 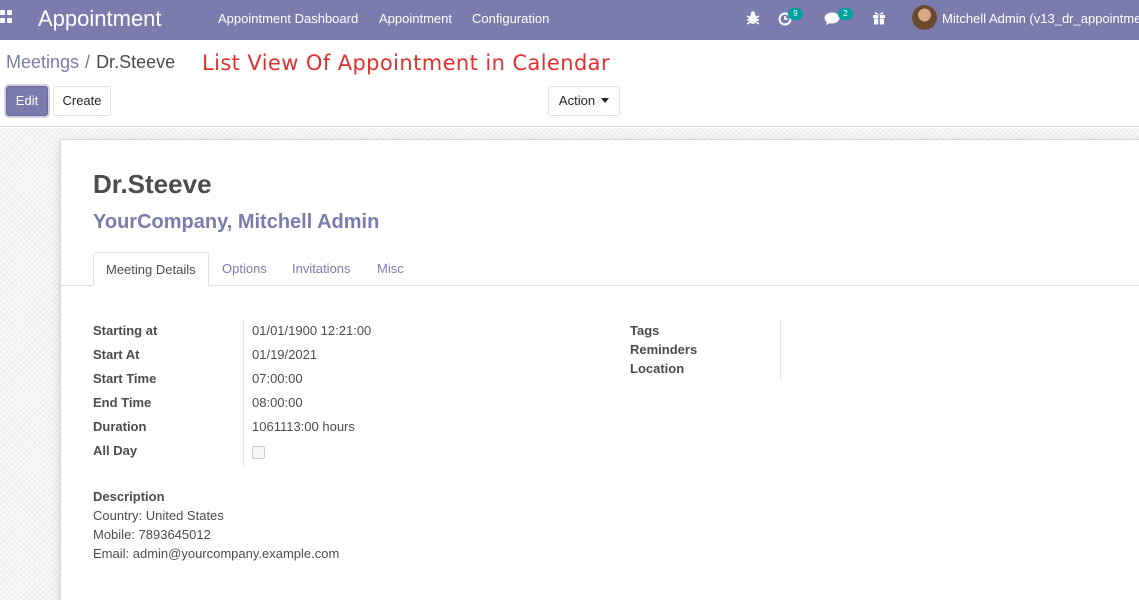 I want to click on messages-count-badge: 2, so click(x=845, y=14).